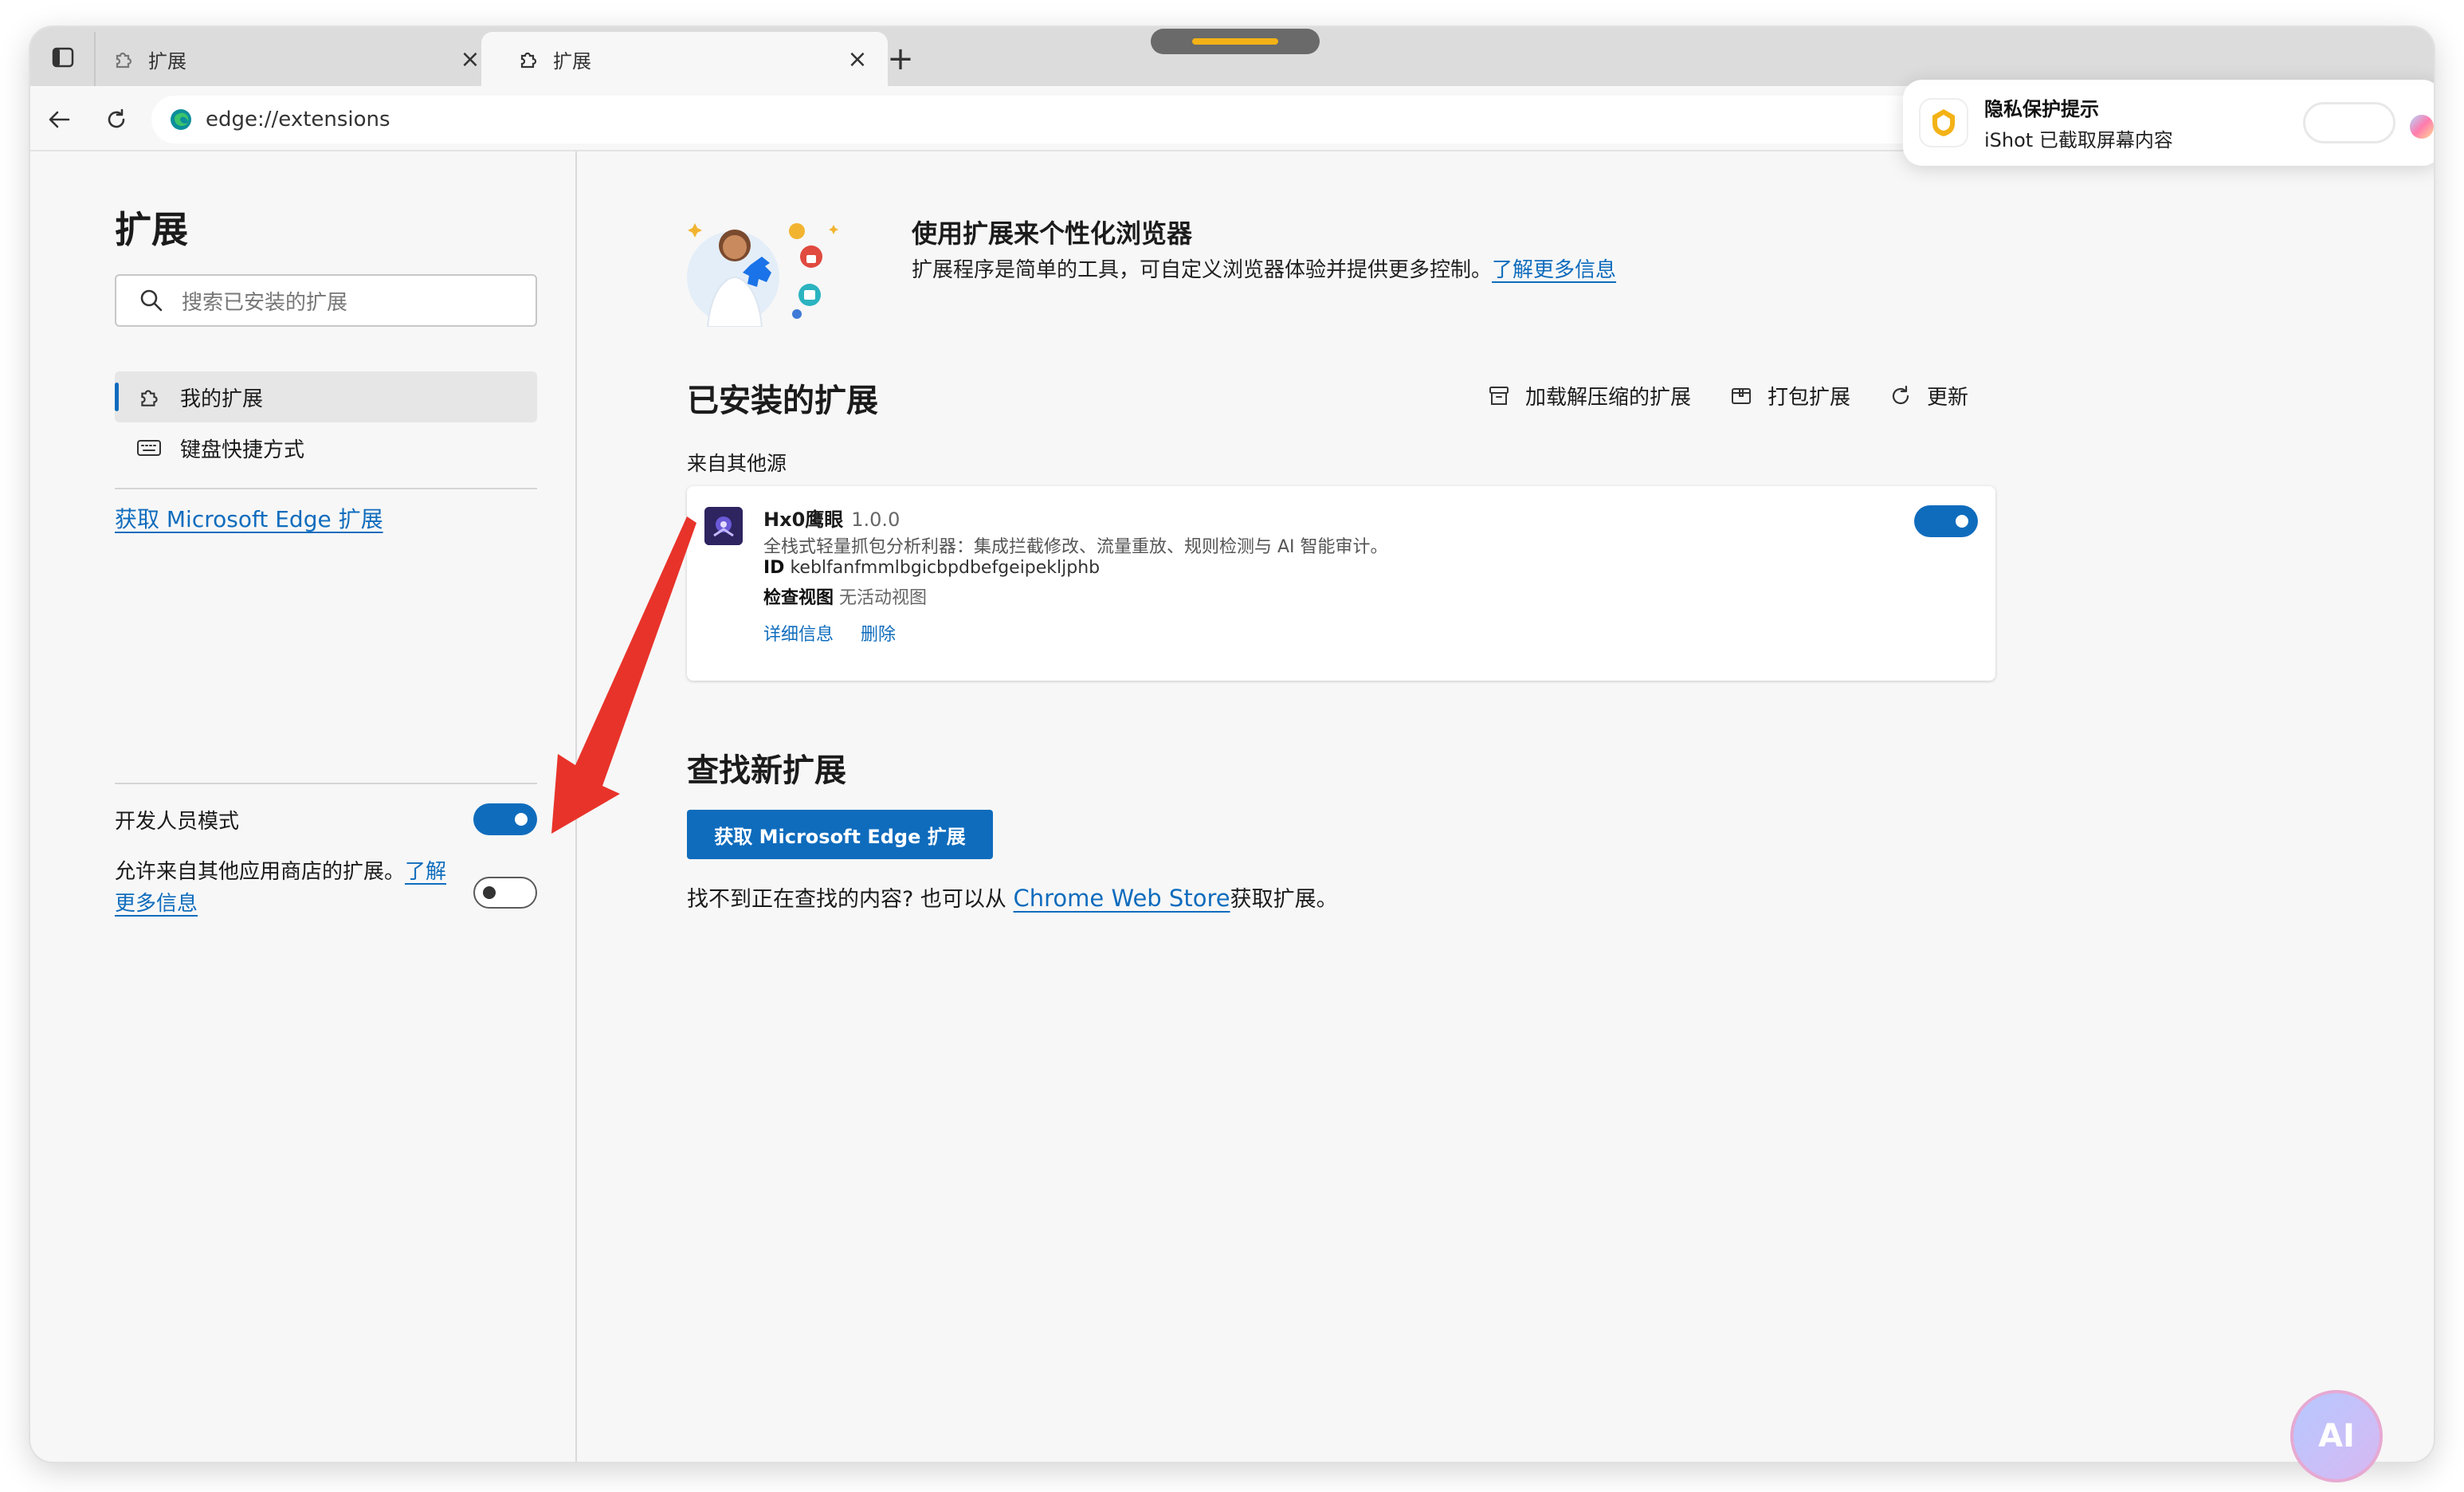 This screenshot has width=2464, height=1492. I want to click on developer-mode-toggle, so click(505, 819).